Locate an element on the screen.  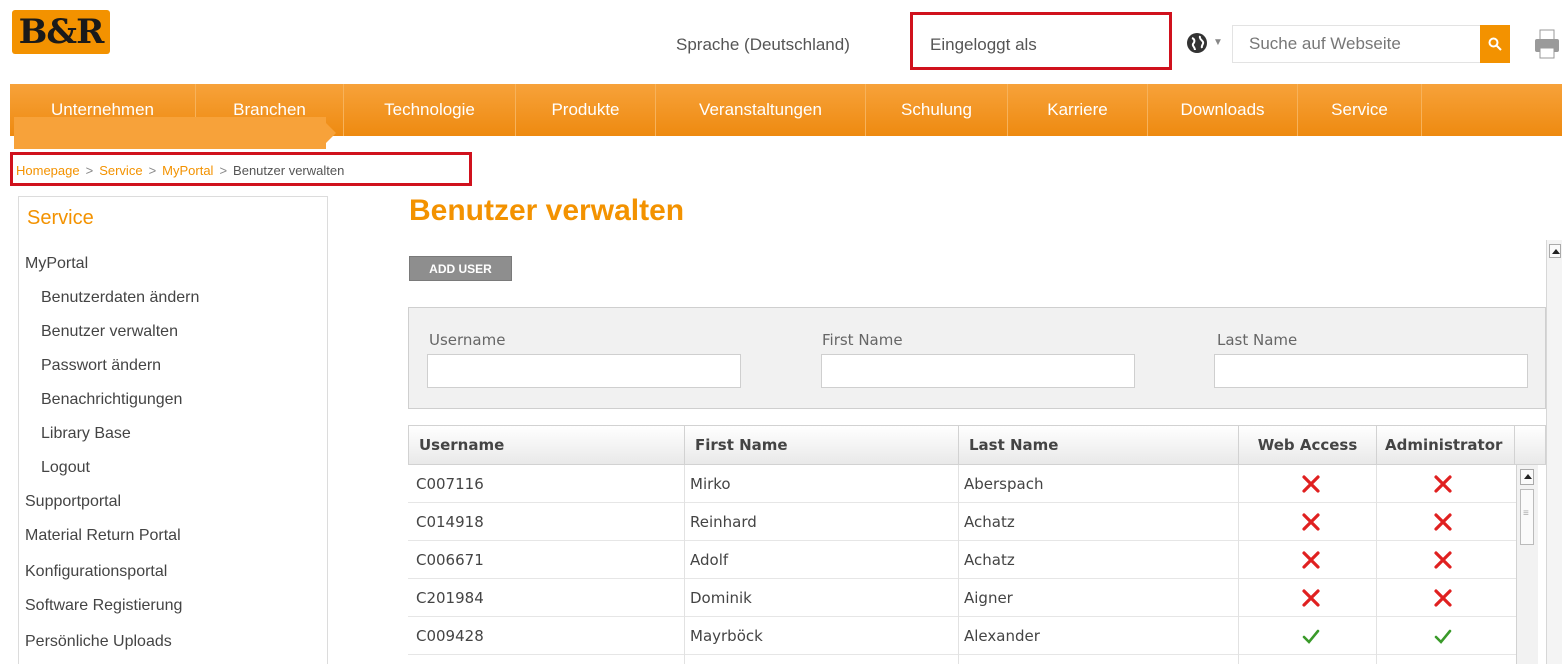
scroll-up-arrow-icon is located at coordinates (1555, 251).